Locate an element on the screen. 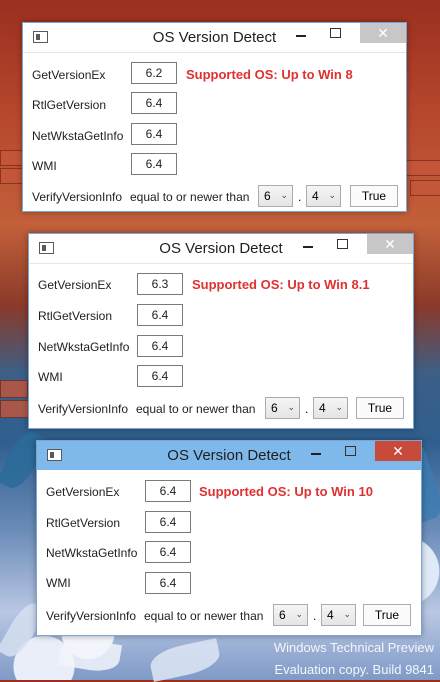 This screenshot has height=682, width=440. getversionex-value: 6.2 is located at coordinates (154, 73).